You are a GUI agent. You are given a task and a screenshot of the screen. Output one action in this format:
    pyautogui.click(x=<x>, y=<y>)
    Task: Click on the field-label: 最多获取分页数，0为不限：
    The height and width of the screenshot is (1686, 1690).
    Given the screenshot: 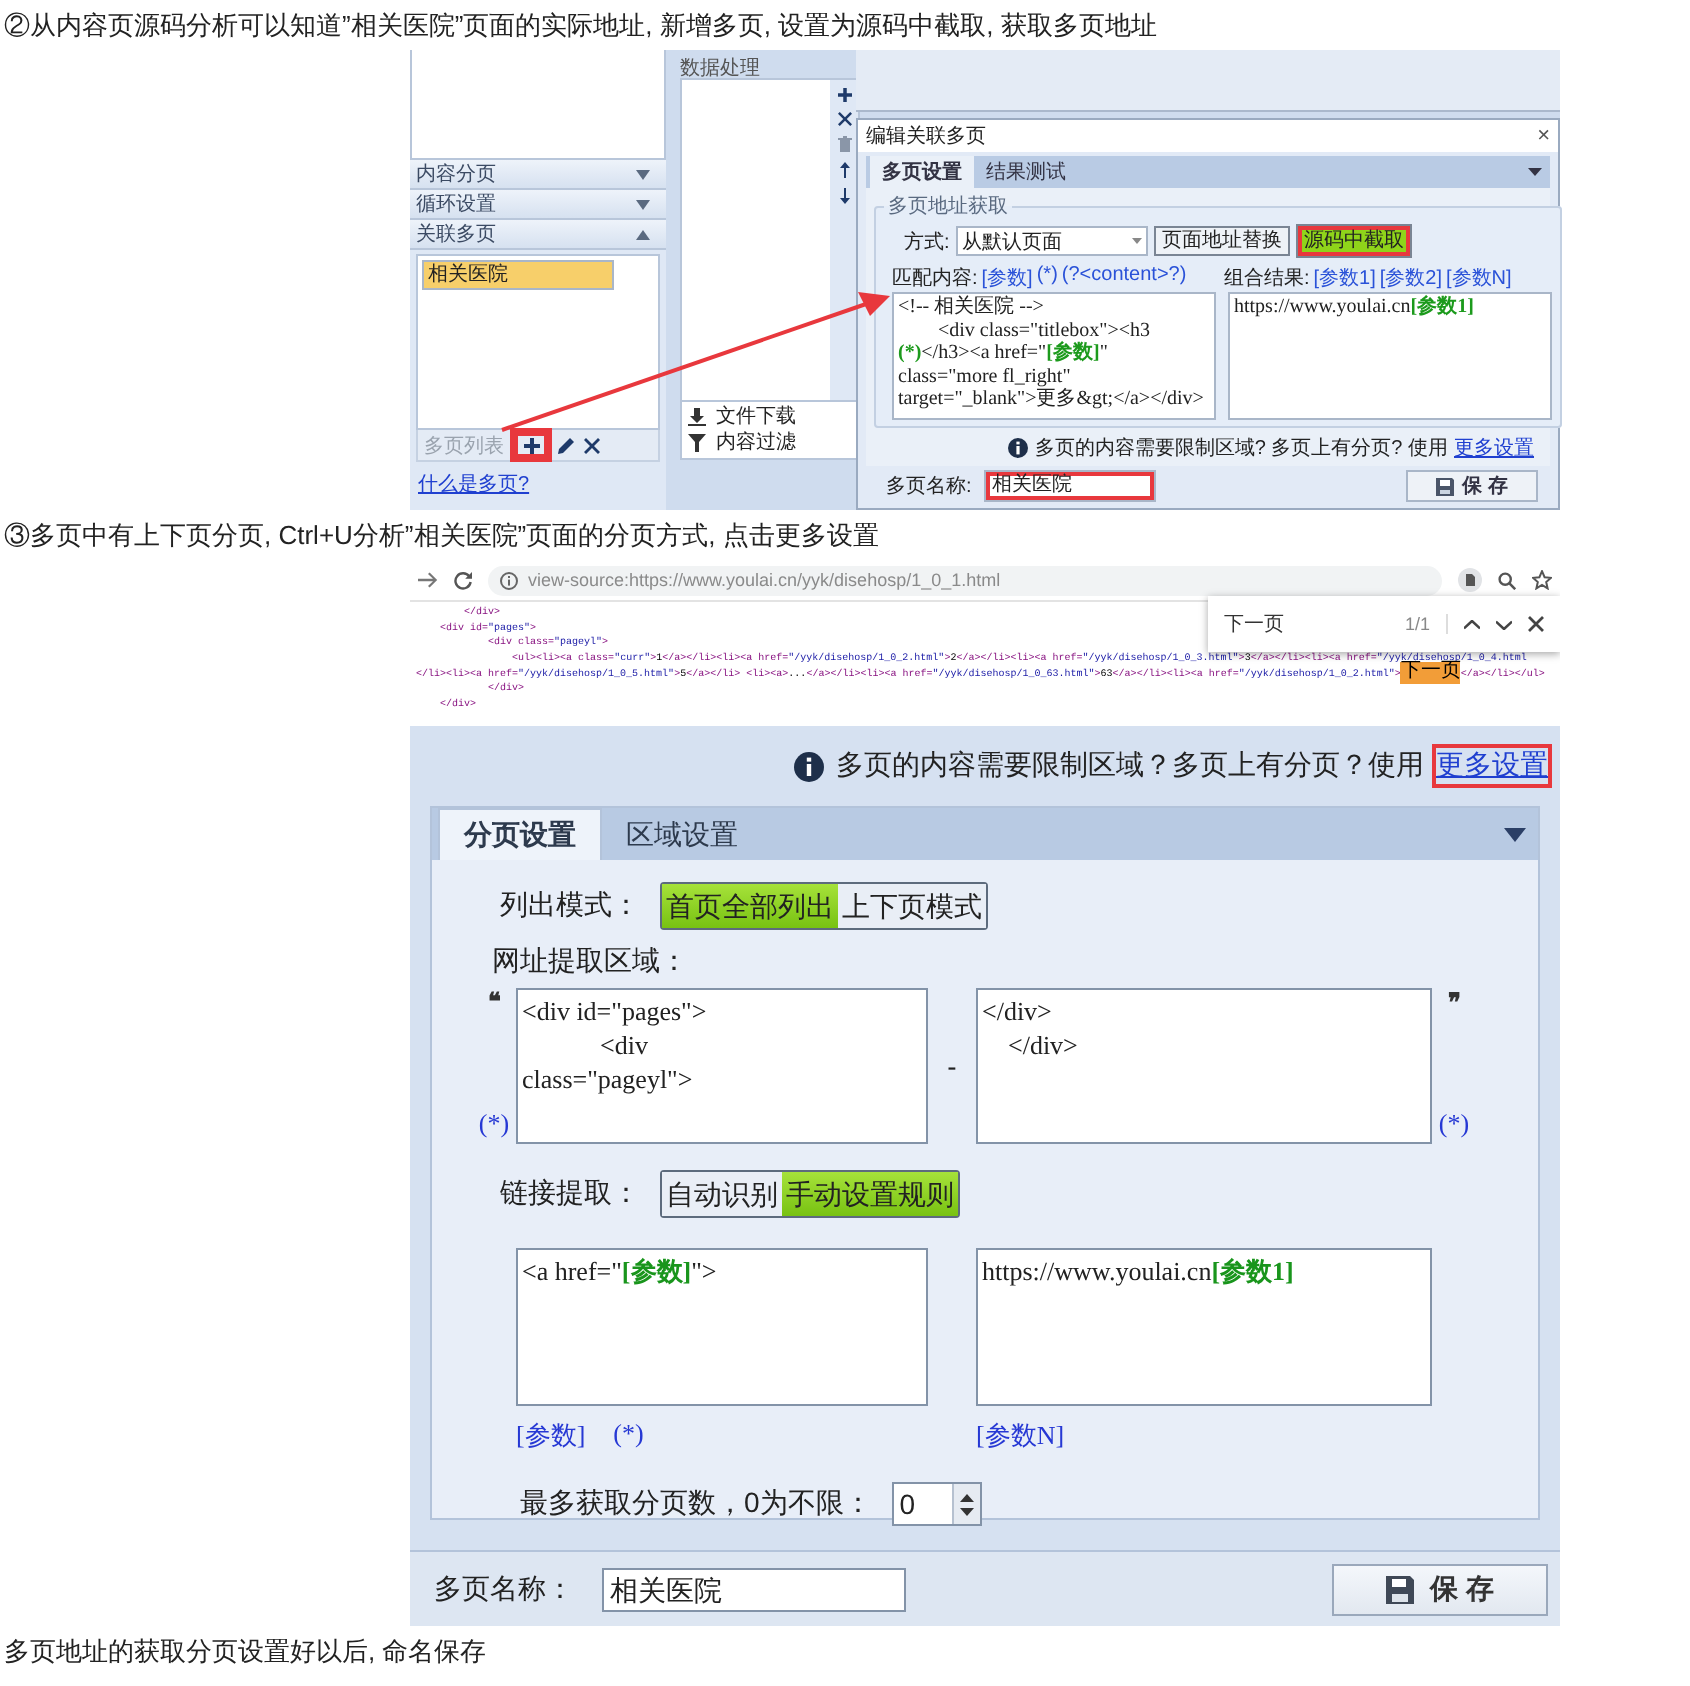 What is the action you would take?
    pyautogui.click(x=696, y=1504)
    